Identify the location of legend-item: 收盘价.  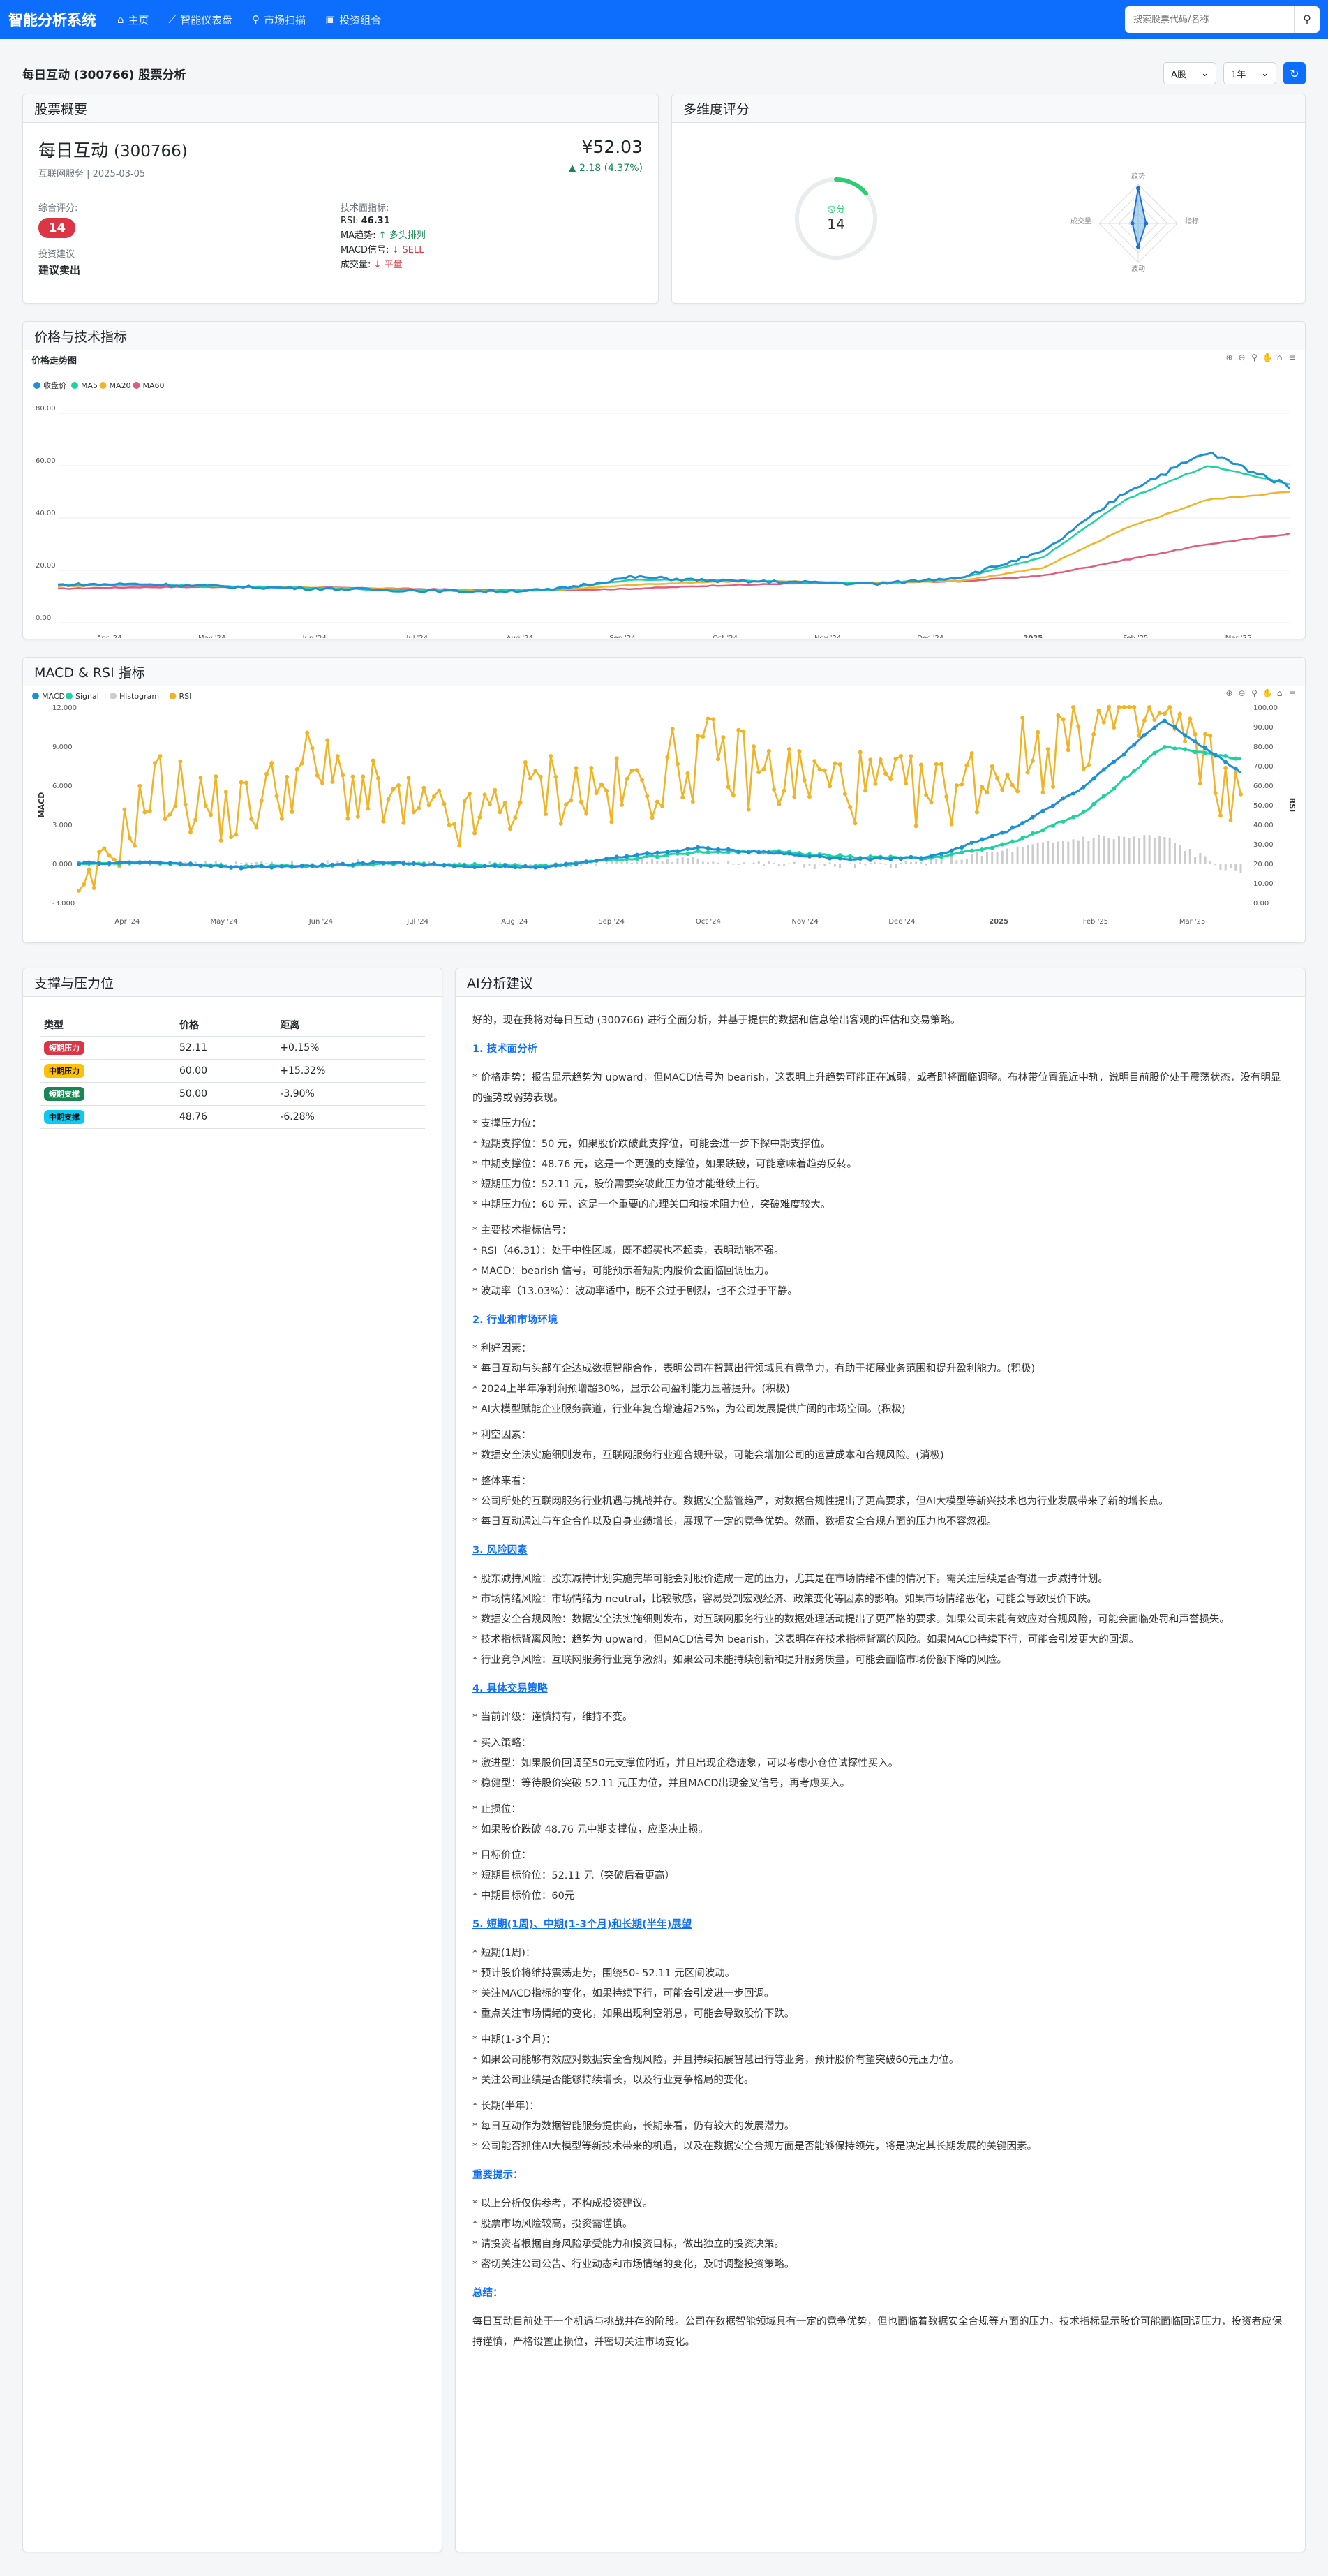
(49, 385).